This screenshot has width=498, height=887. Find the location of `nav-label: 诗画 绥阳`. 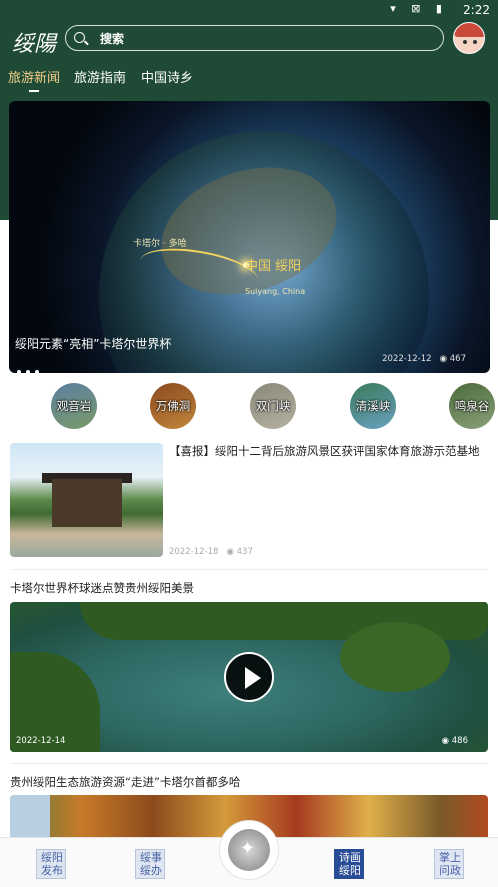

nav-label: 诗画 绥阳 is located at coordinates (350, 864).